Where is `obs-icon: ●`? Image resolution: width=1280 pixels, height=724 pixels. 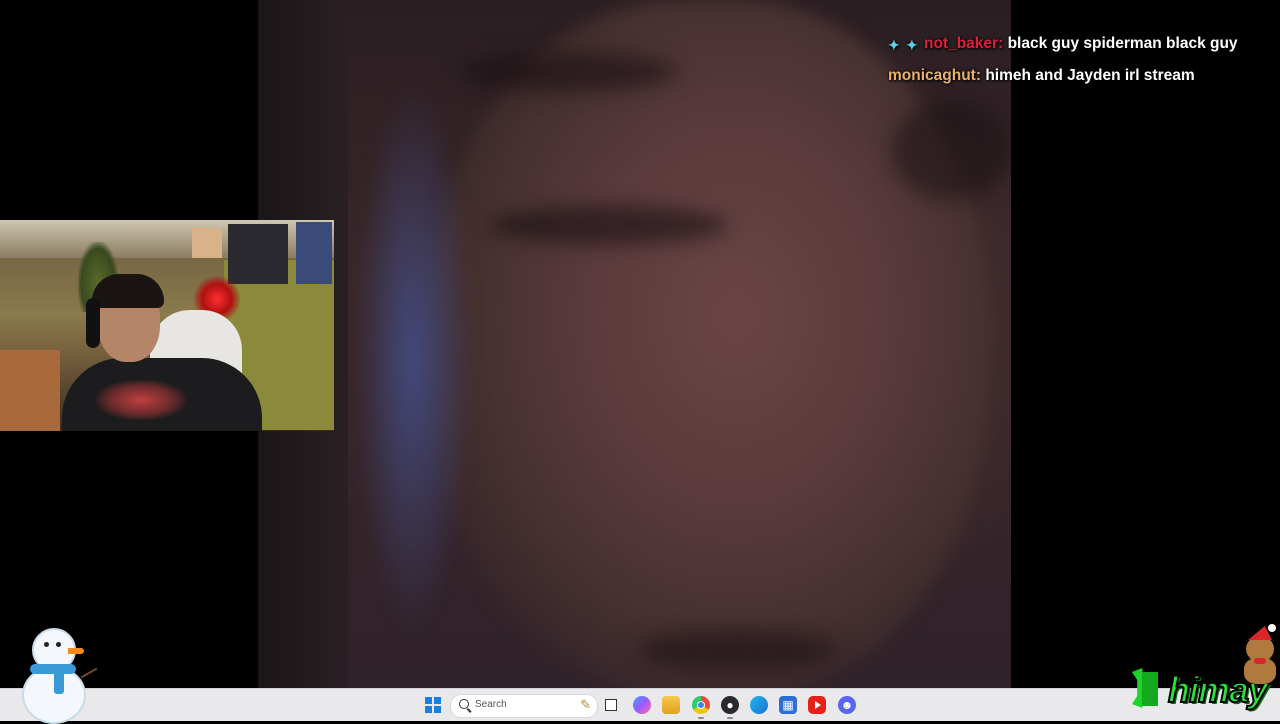
obs-icon: ● is located at coordinates (730, 705).